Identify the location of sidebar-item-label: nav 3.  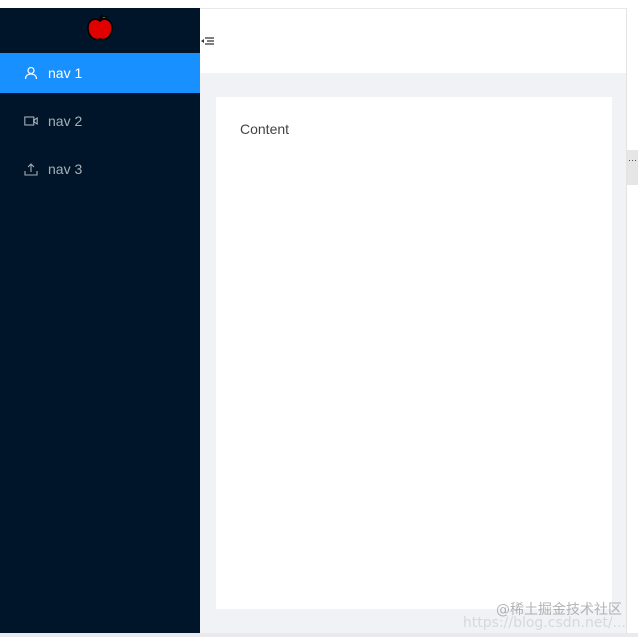
(65, 169).